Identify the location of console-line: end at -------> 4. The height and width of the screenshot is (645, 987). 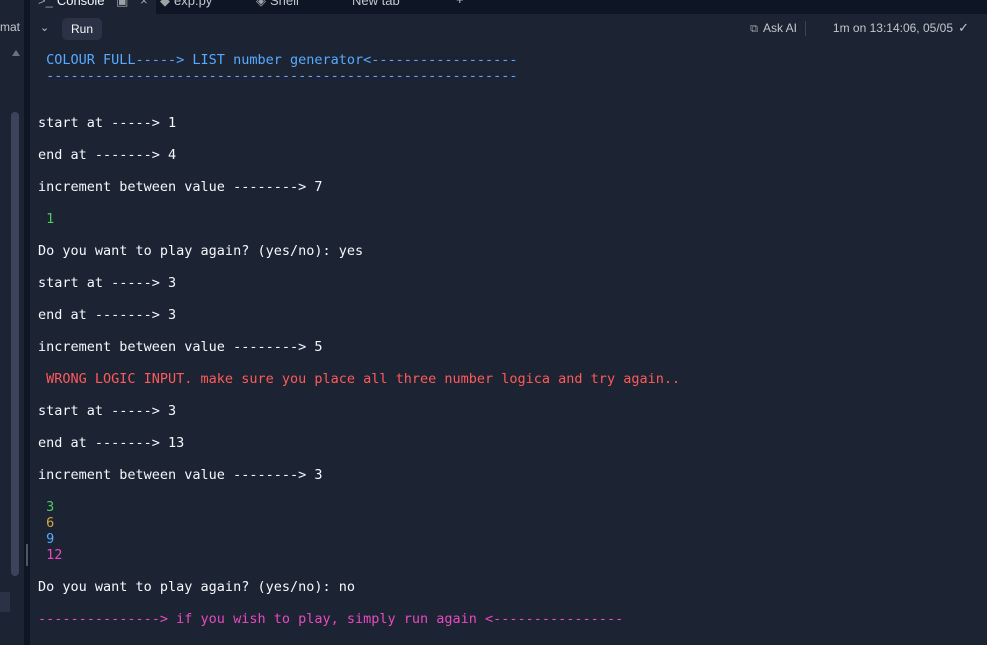
(107, 155).